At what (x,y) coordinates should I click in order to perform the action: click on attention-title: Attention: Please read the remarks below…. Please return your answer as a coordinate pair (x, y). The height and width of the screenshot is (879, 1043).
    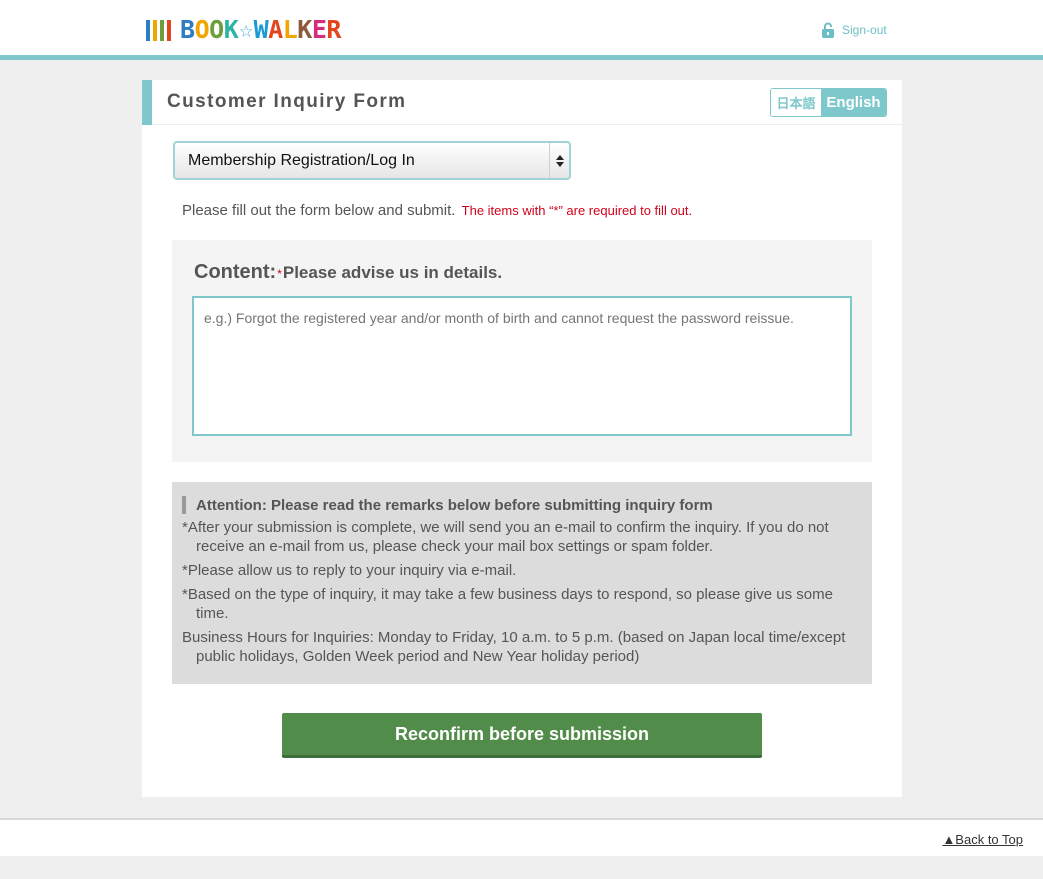
    Looking at the image, I should click on (522, 505).